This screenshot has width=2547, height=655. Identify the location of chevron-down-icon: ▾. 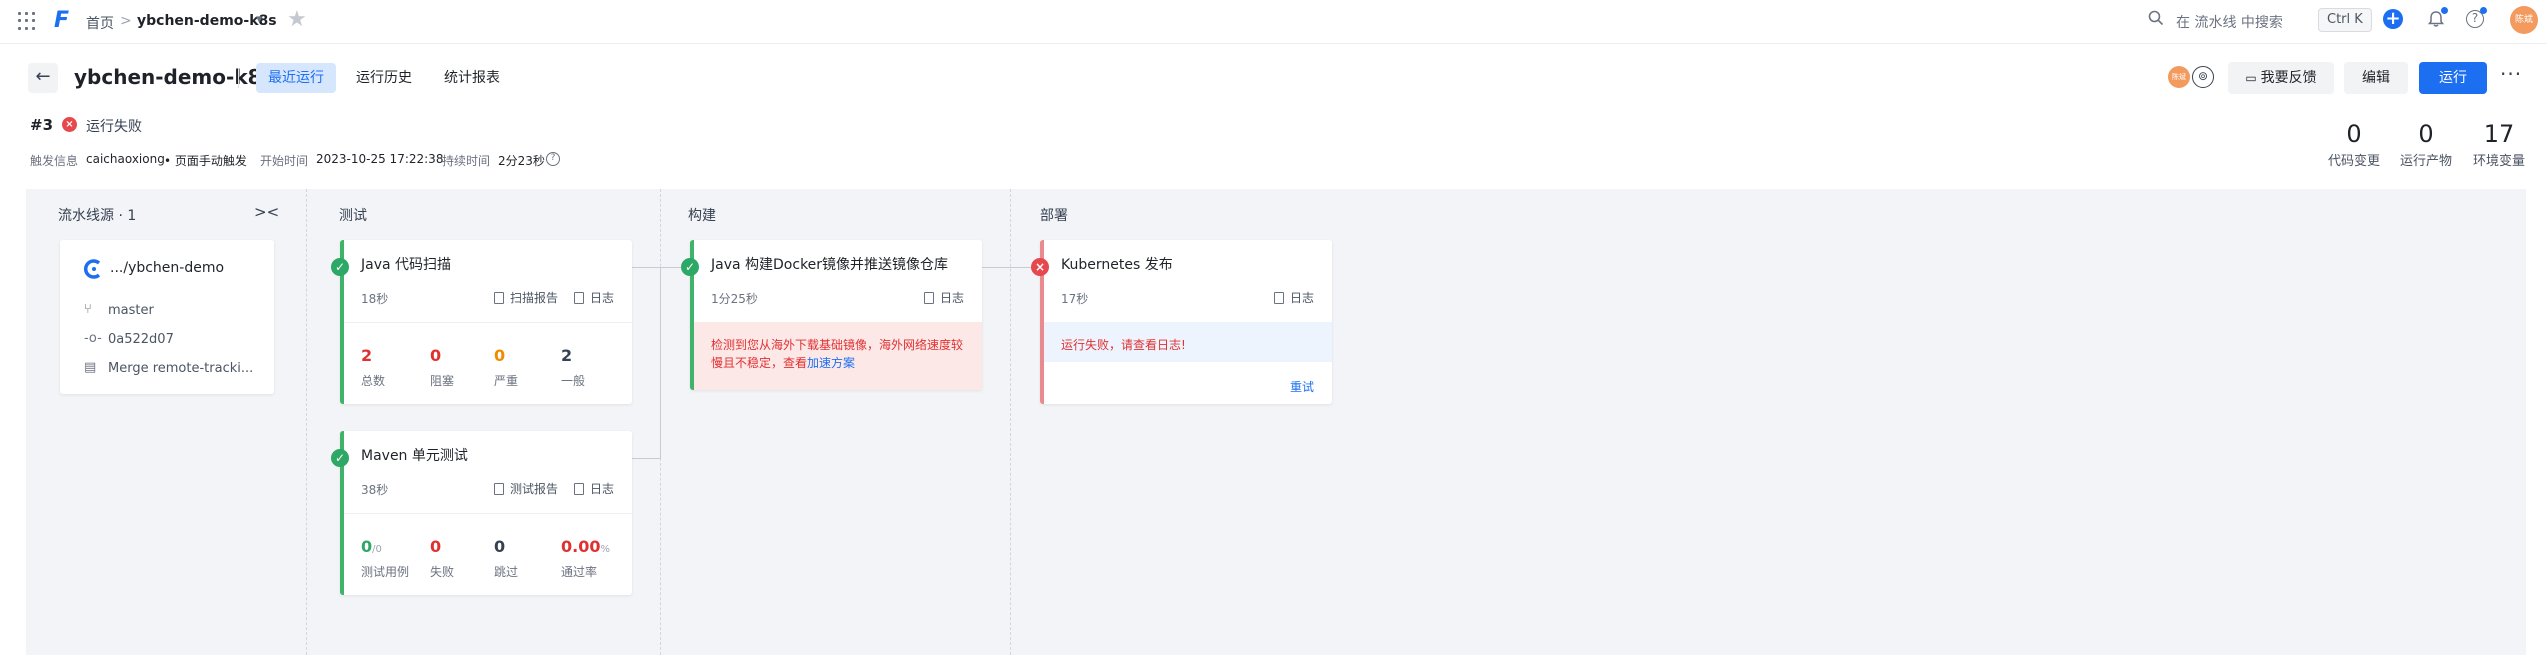
(259, 19).